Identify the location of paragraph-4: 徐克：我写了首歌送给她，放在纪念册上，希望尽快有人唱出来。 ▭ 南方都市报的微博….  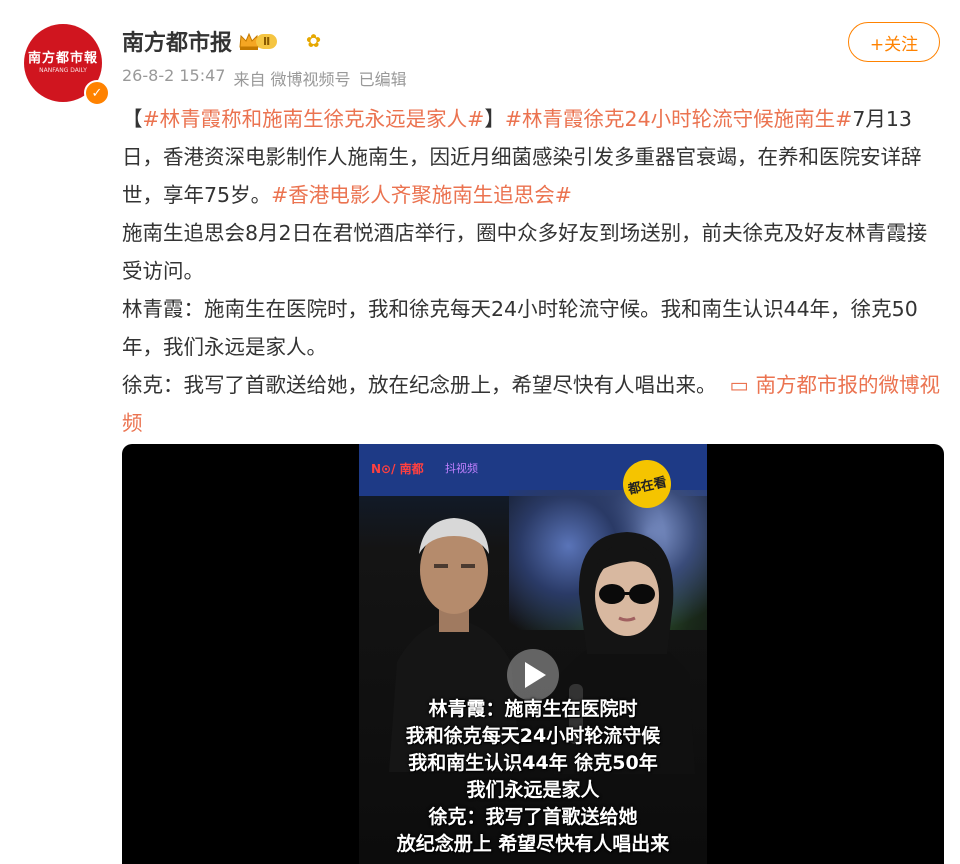
(532, 404).